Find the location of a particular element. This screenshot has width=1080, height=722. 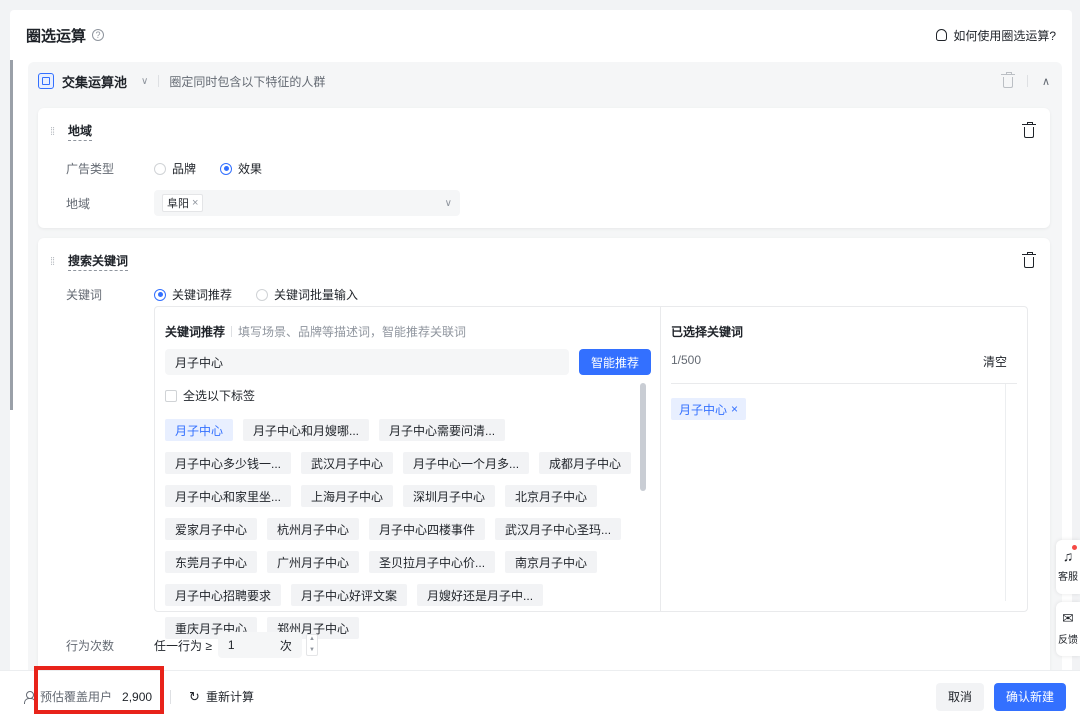

feedback-button: ✉ 反馈 is located at coordinates (1068, 629).